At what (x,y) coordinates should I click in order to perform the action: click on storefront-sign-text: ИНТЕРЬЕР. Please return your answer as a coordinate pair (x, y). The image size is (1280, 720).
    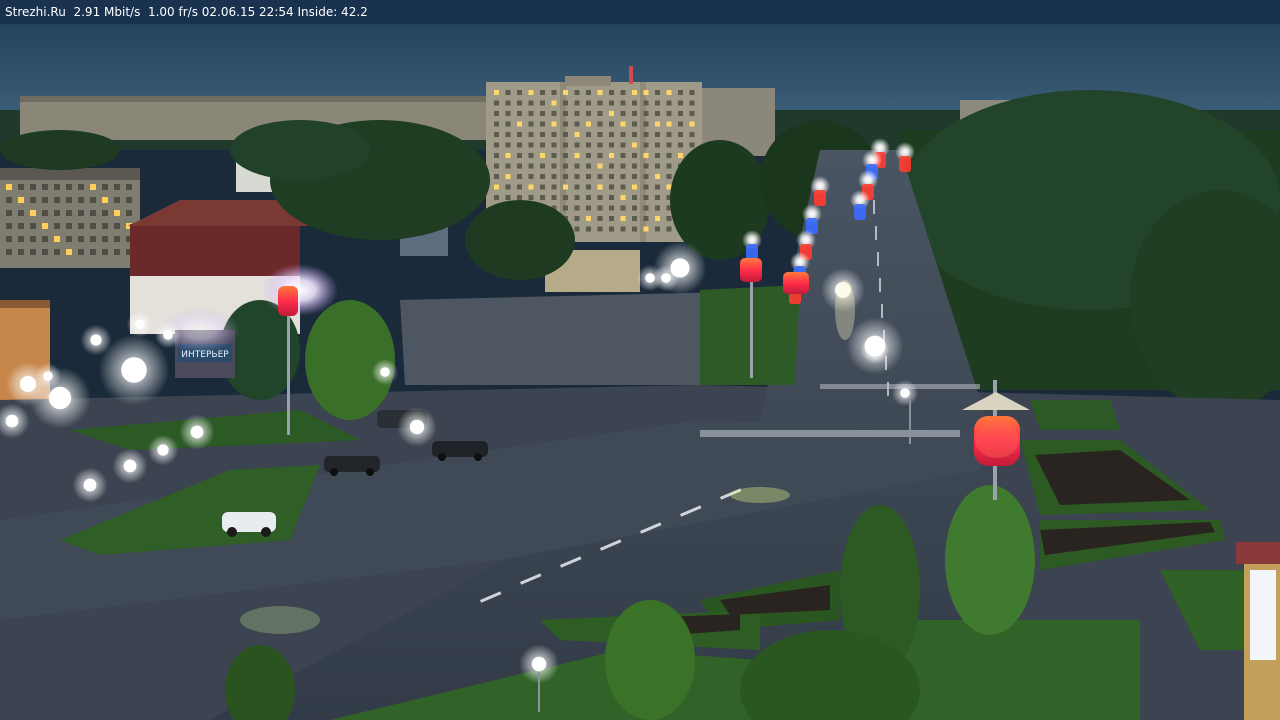
    Looking at the image, I should click on (205, 355).